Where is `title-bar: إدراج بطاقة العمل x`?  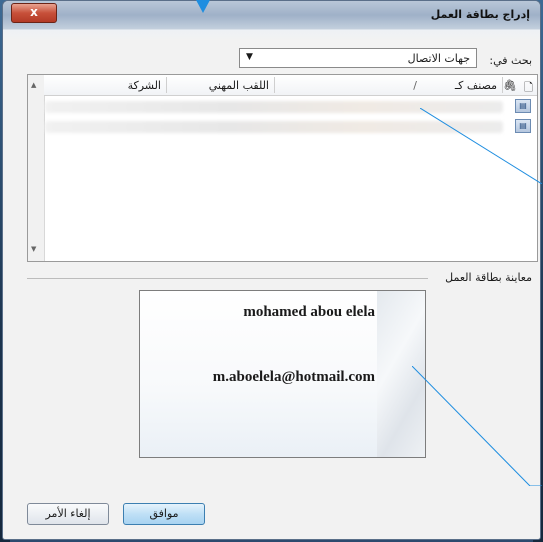
title-bar: إدراج بطاقة العمل x is located at coordinates (271, 15).